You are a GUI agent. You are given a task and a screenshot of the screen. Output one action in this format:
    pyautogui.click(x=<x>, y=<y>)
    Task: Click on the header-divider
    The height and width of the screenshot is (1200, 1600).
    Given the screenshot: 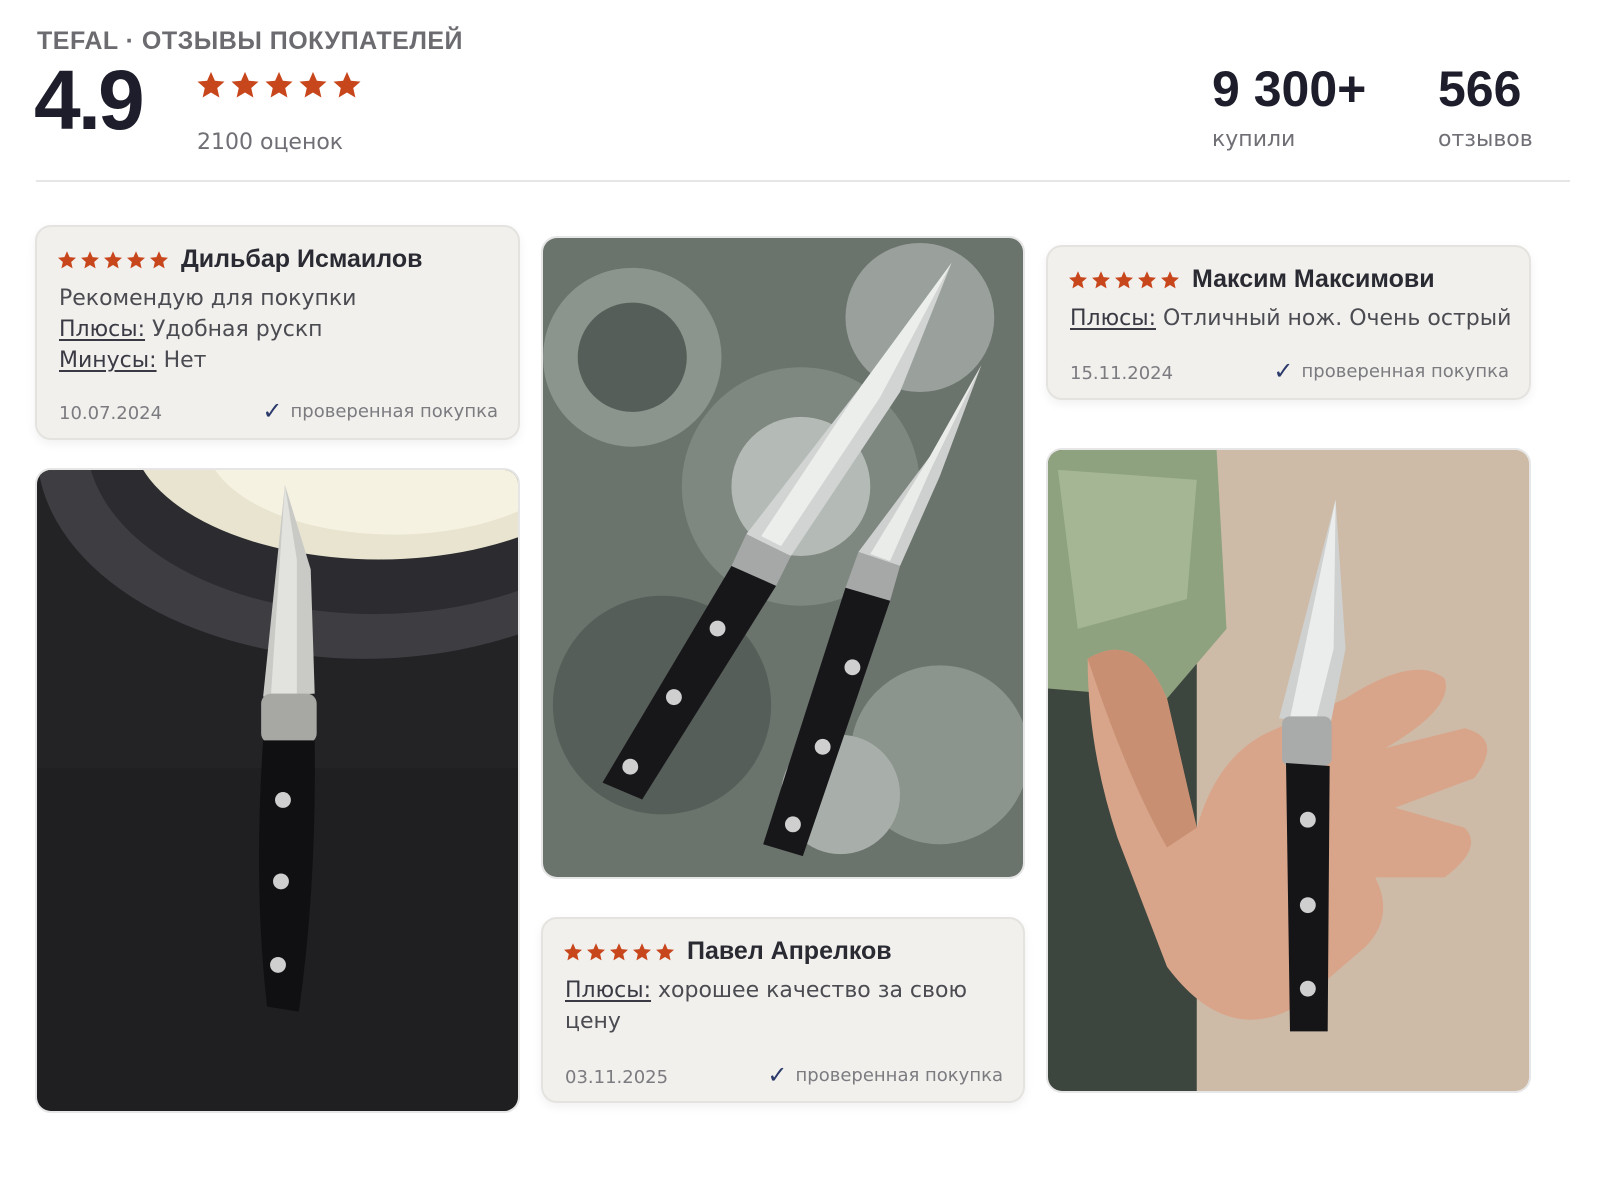 What is the action you would take?
    pyautogui.click(x=803, y=181)
    